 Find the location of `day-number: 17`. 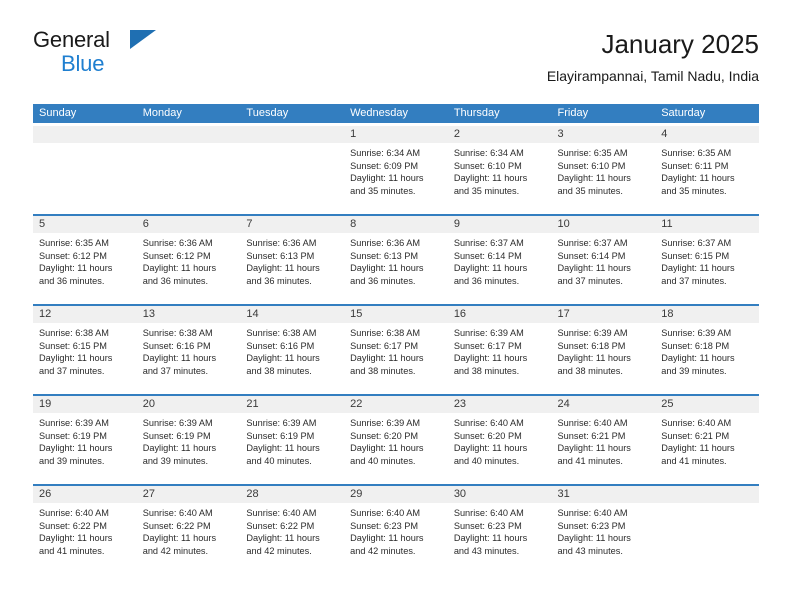

day-number: 17 is located at coordinates (603, 314).